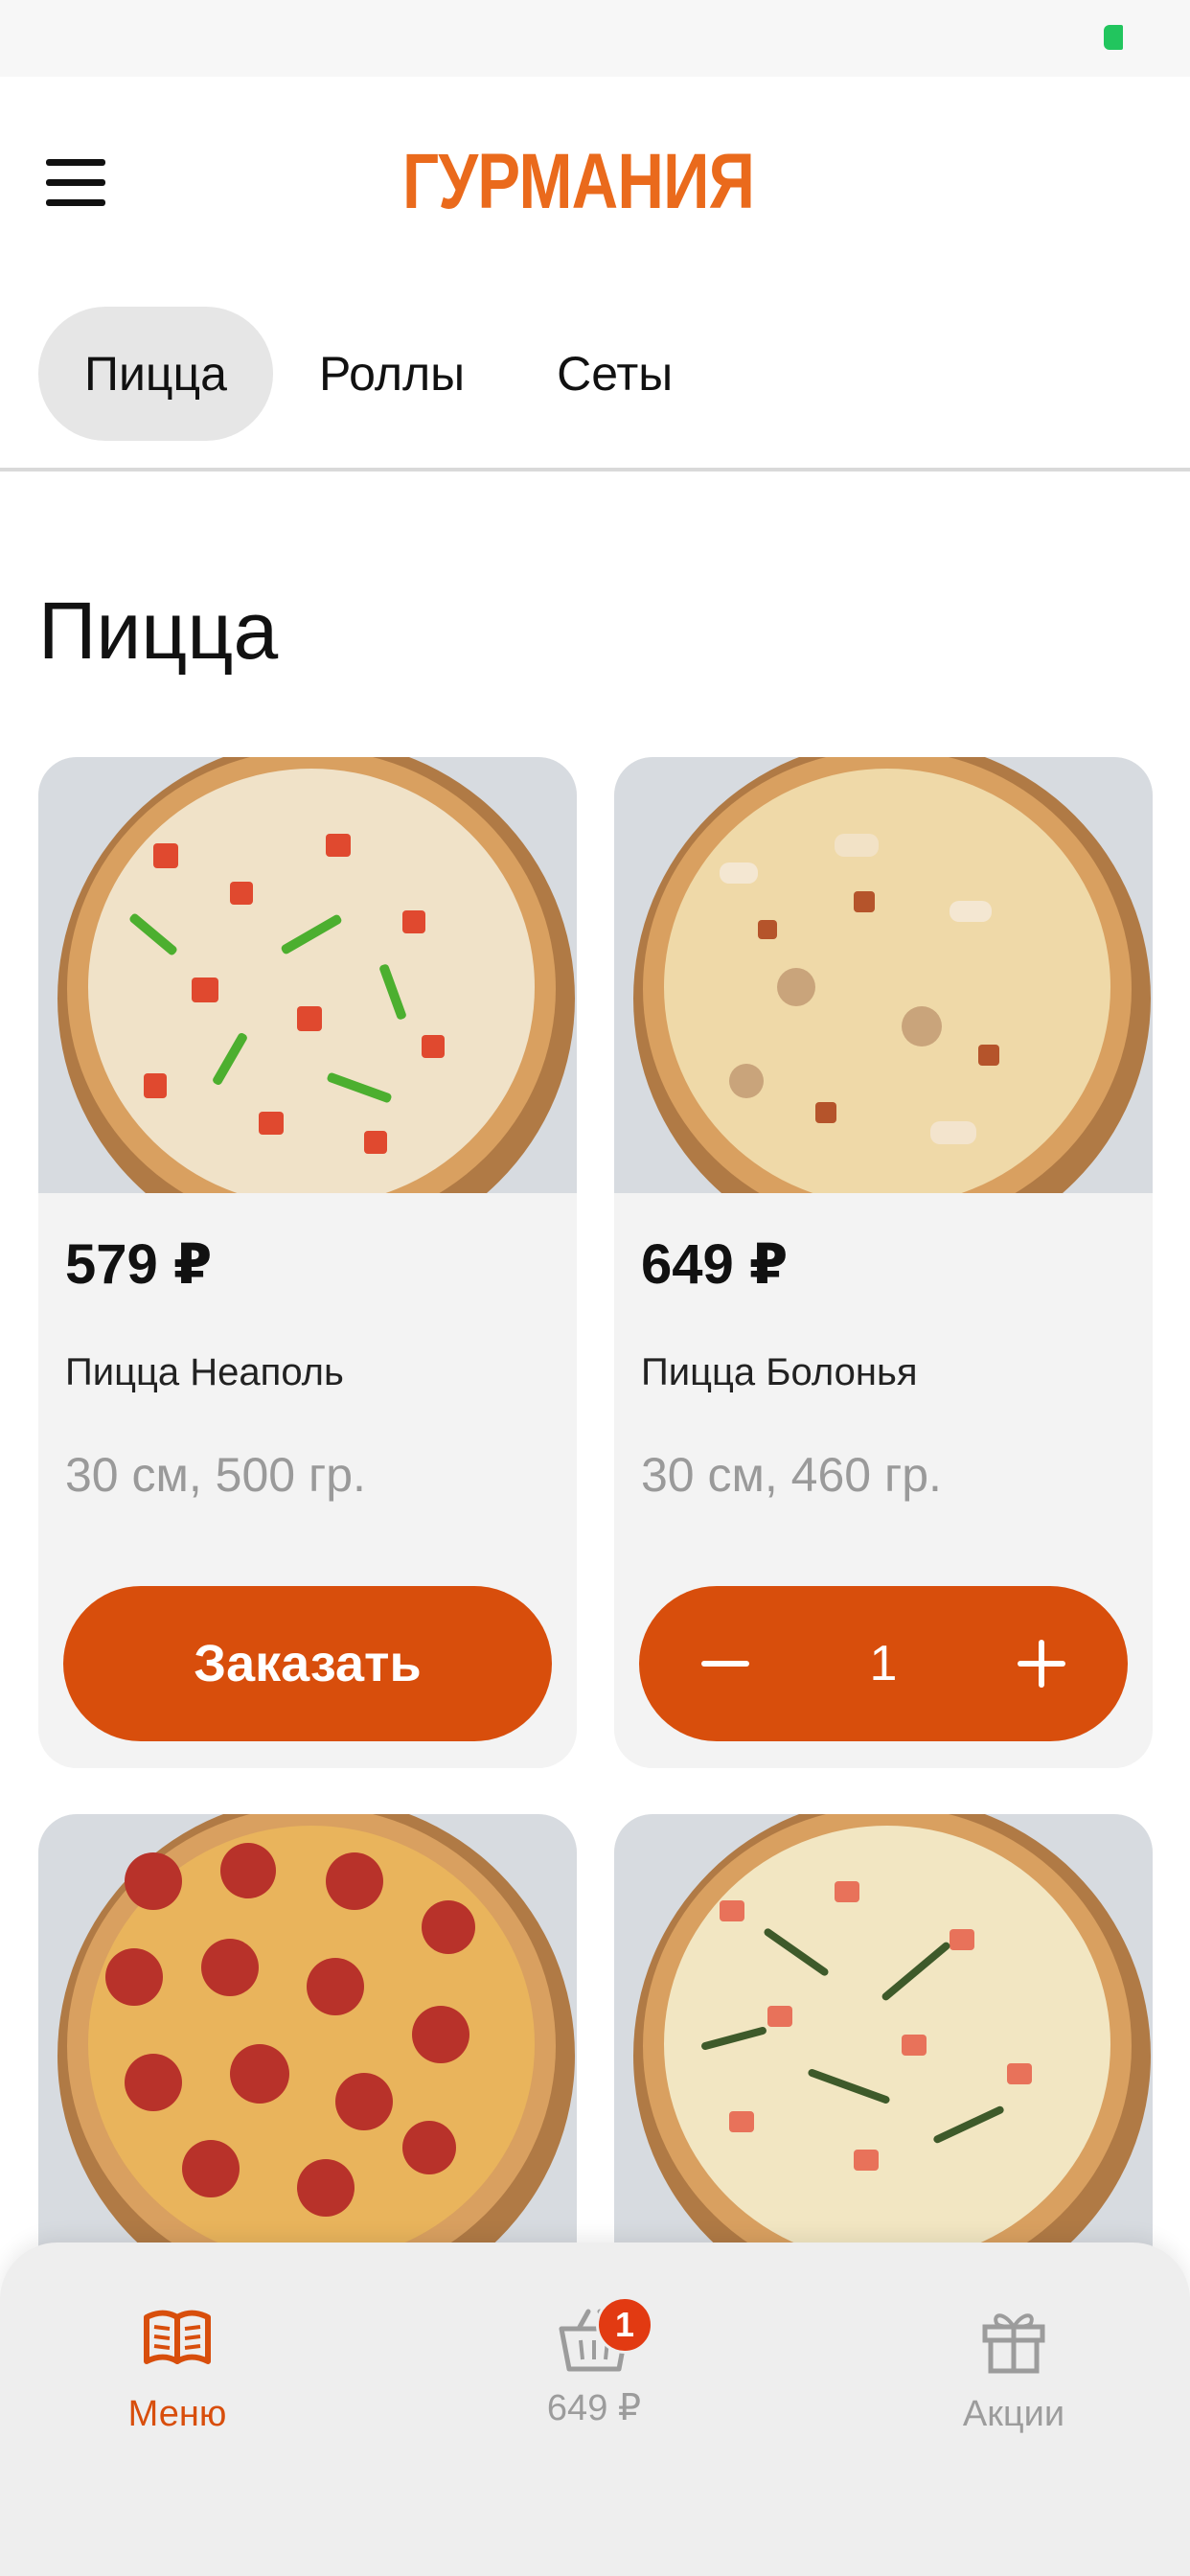 This screenshot has width=1190, height=2576. What do you see at coordinates (594, 2363) in the screenshot?
I see `nav-cart: 1 649 ₽` at bounding box center [594, 2363].